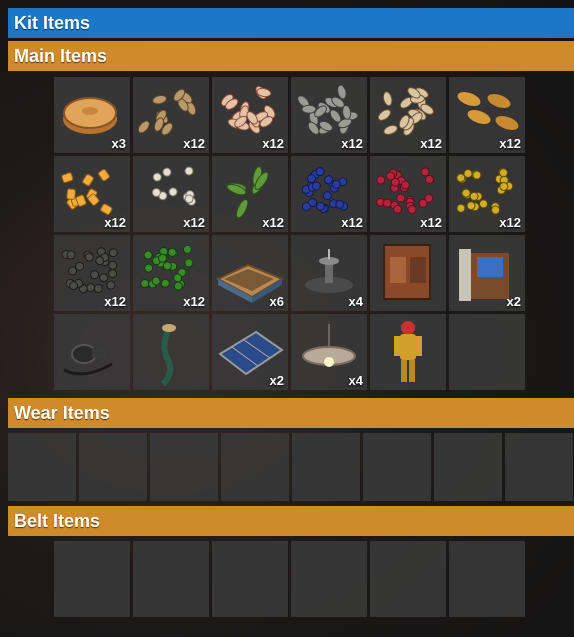  What do you see at coordinates (92, 115) in the screenshot?
I see `main-item-slot: x3` at bounding box center [92, 115].